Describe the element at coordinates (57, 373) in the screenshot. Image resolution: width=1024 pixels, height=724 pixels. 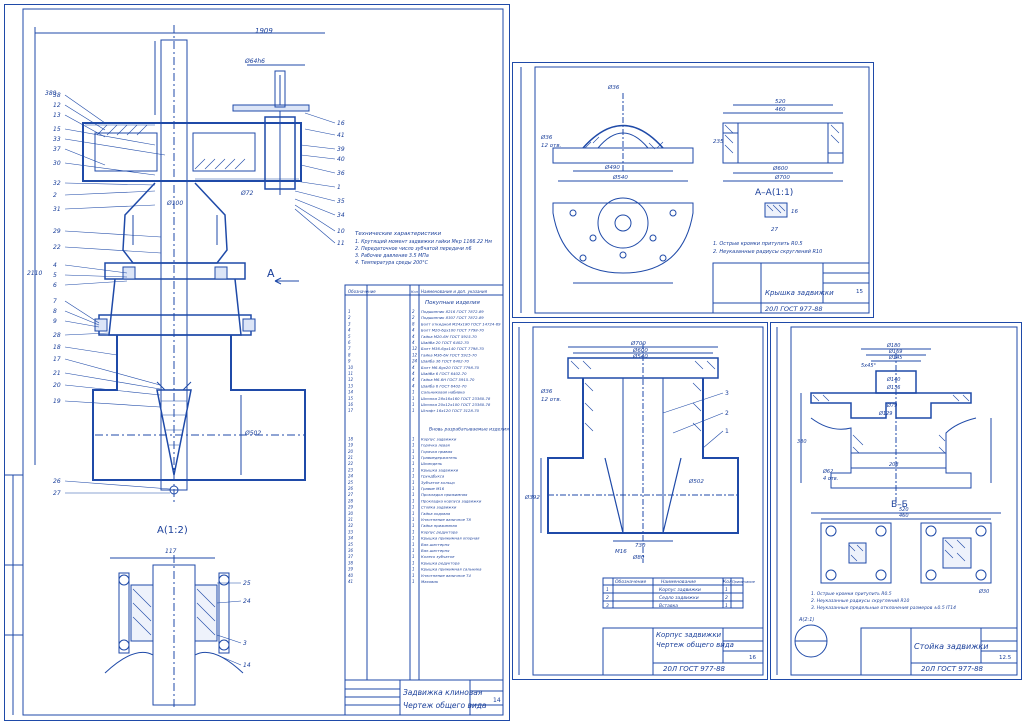
I see `position-label: 21` at that location.